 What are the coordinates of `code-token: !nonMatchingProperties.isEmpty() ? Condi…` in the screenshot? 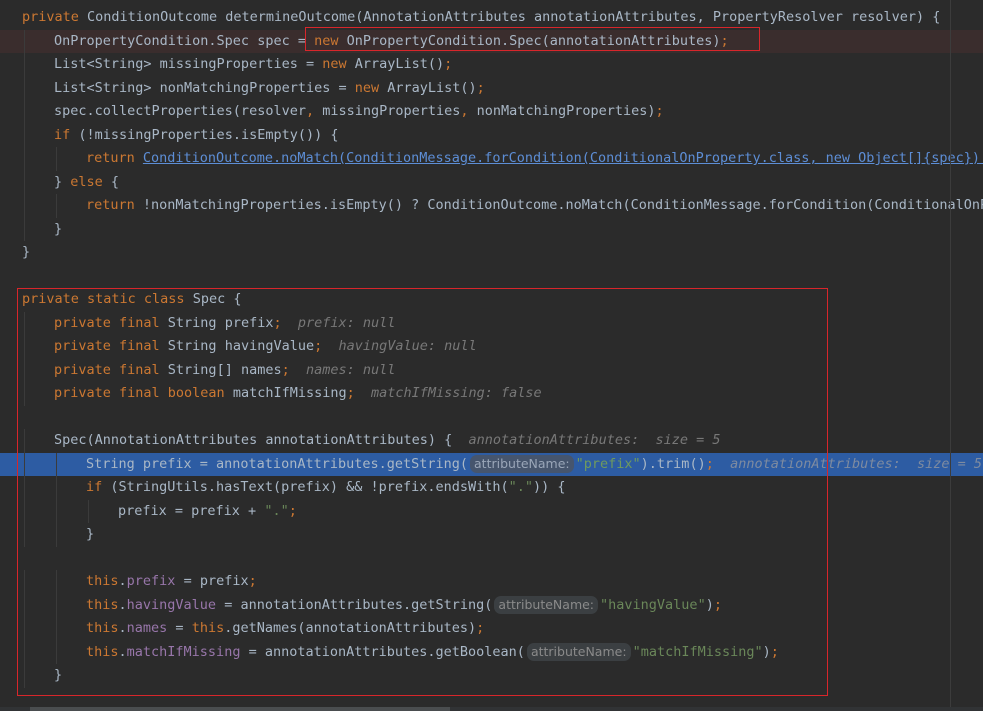 It's located at (562, 205).